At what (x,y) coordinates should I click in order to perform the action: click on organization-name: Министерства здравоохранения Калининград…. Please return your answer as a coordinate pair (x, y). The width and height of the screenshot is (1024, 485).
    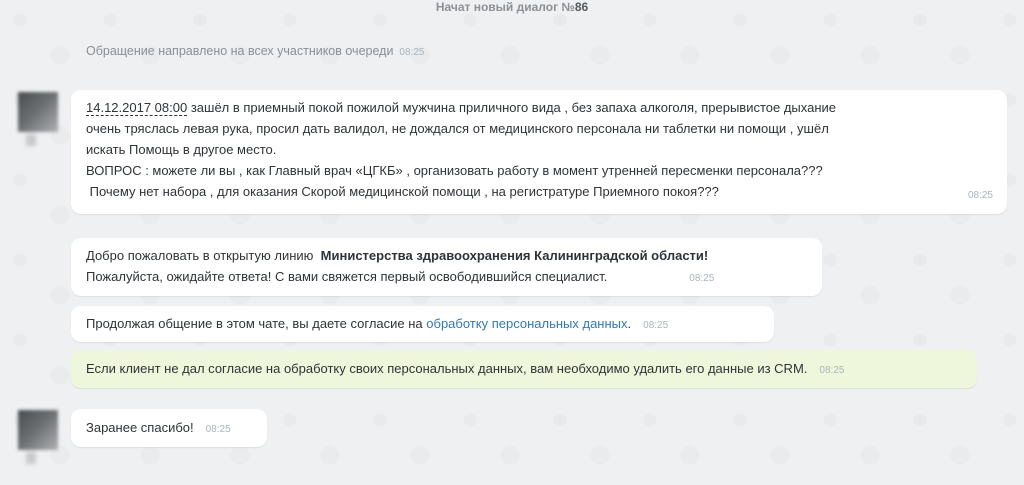
    Looking at the image, I should click on (514, 255).